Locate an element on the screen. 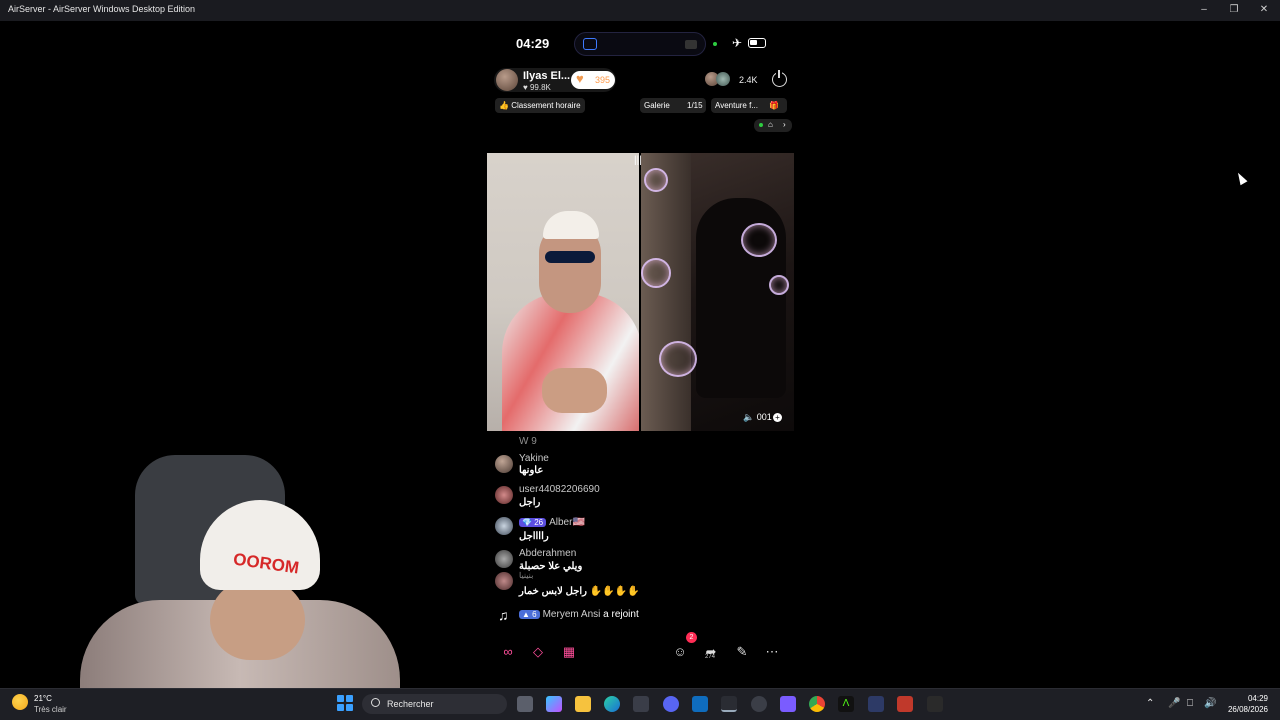  edit-icon: ✎ is located at coordinates (742, 652).